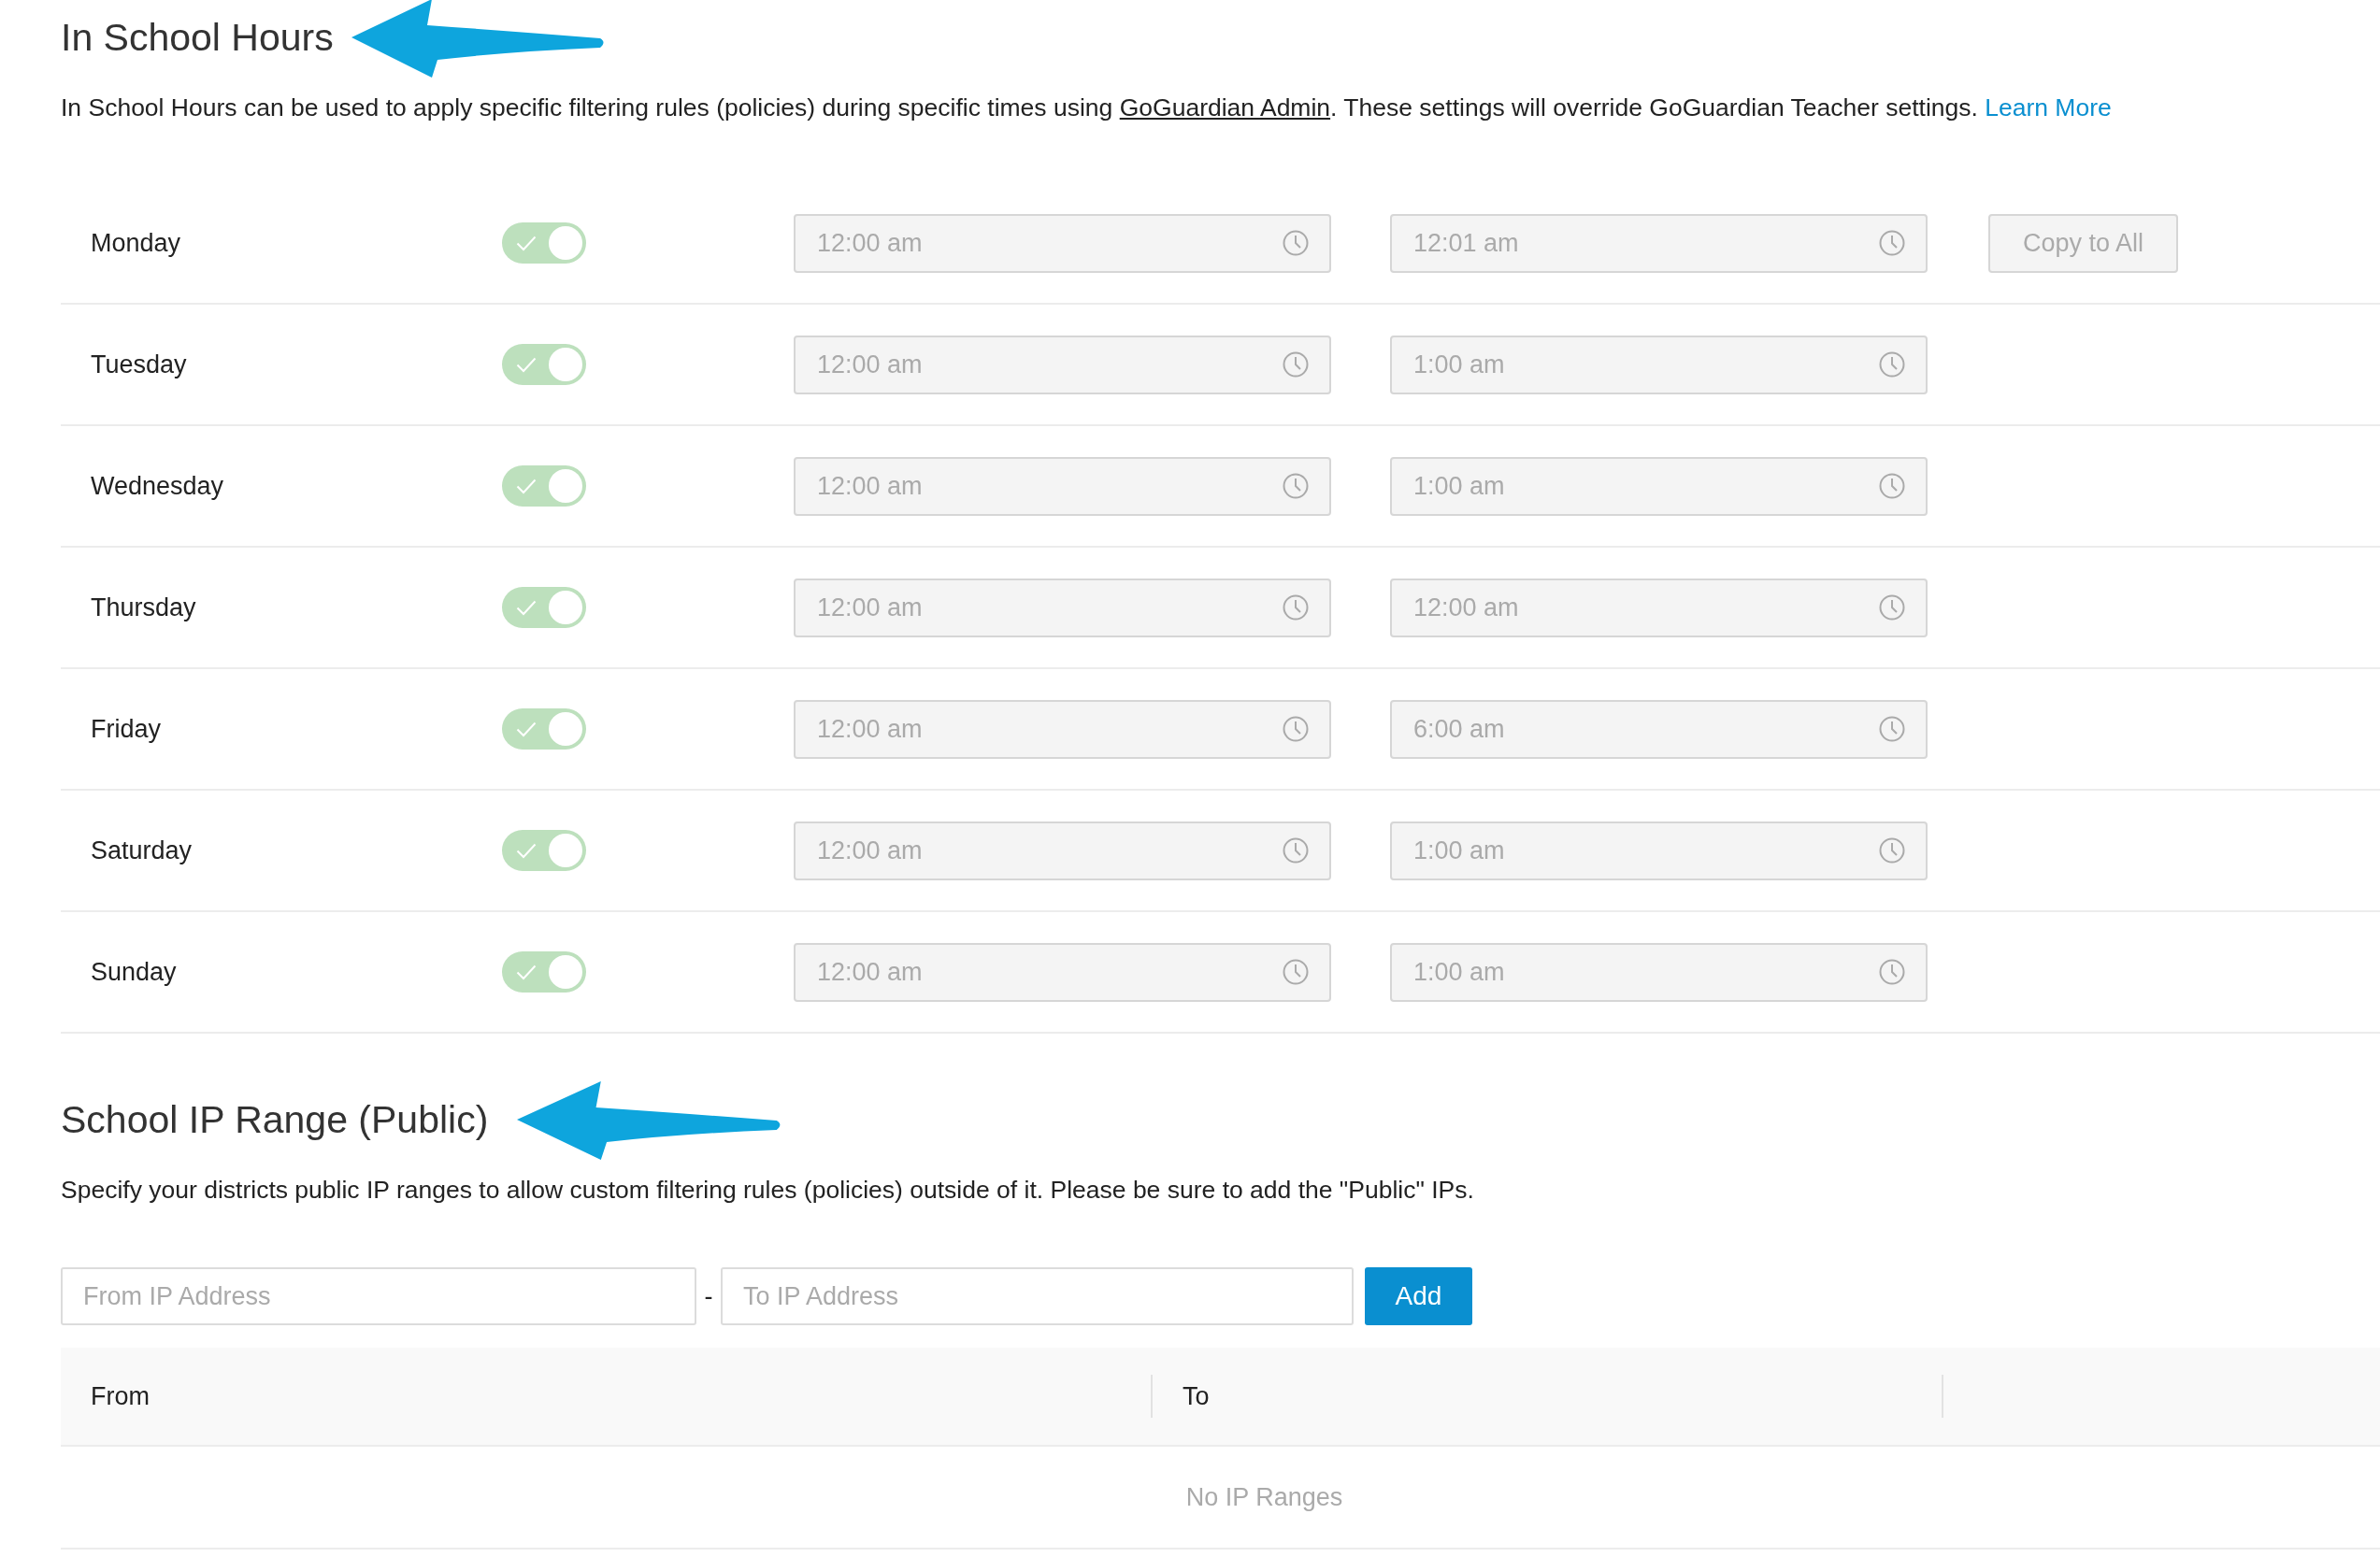 Image resolution: width=2380 pixels, height=1557 pixels. What do you see at coordinates (1225, 107) in the screenshot?
I see `admin-link: GoGuardian Admin` at bounding box center [1225, 107].